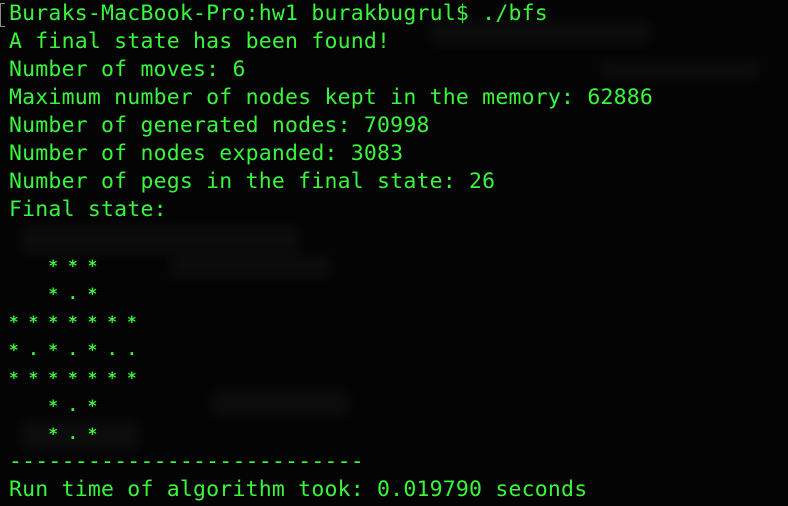  Describe the element at coordinates (88, 209) in the screenshot. I see `output-line: Final state:` at that location.